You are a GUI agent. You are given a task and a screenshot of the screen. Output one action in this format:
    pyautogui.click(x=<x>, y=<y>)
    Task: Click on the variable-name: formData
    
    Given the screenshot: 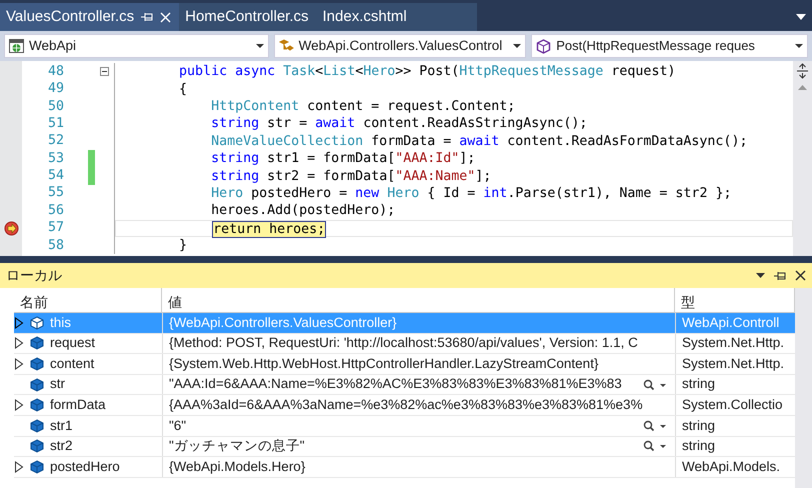 What is the action you would take?
    pyautogui.click(x=78, y=405)
    